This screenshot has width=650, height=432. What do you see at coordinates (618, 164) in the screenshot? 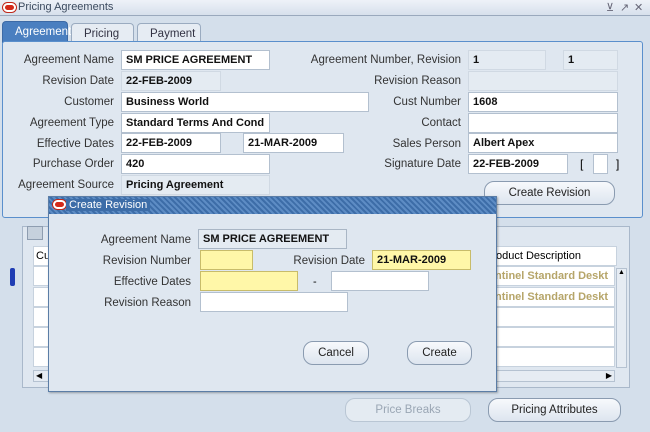
I see `signature-bracket-close: ]` at bounding box center [618, 164].